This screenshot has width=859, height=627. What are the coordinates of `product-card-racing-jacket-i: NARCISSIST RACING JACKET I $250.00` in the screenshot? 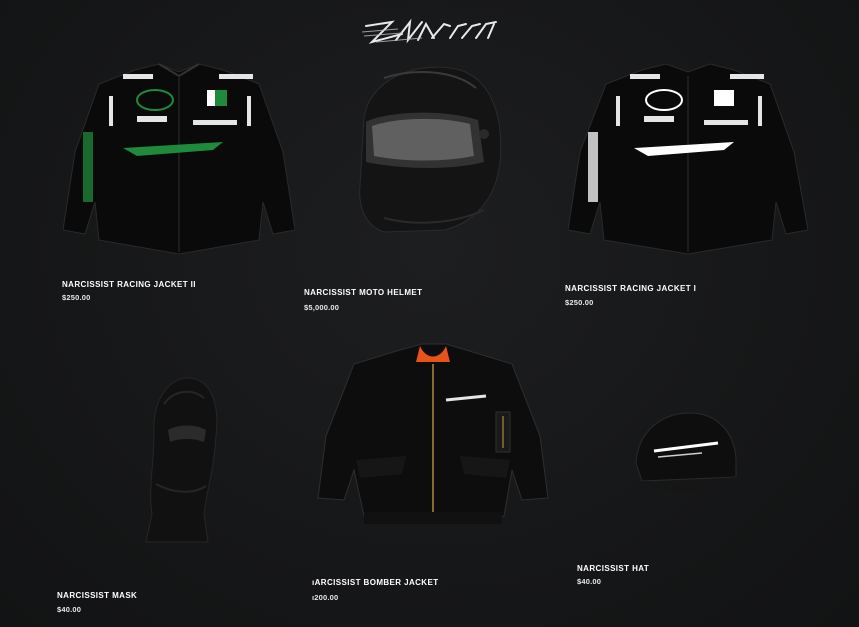 It's located at (685, 187).